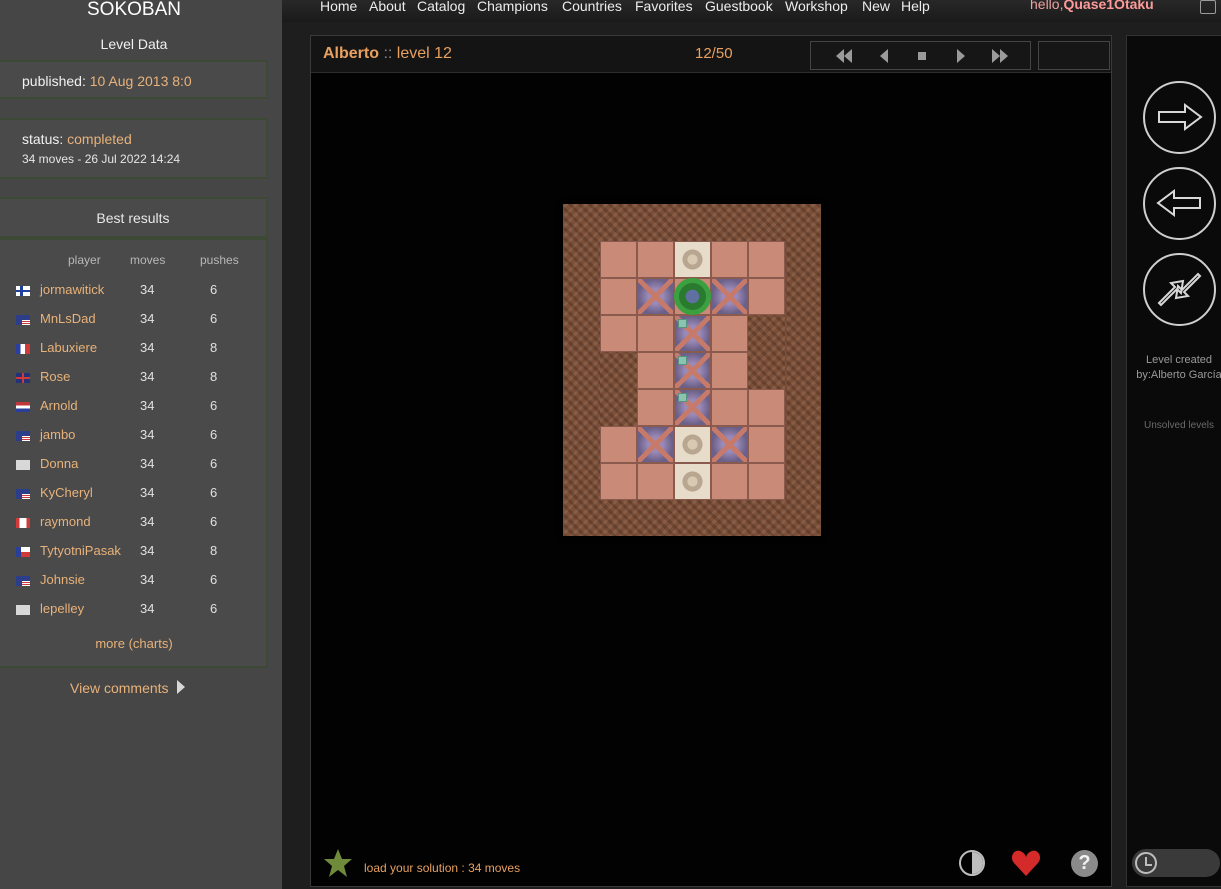  I want to click on greeting-text: hello,, so click(1047, 6).